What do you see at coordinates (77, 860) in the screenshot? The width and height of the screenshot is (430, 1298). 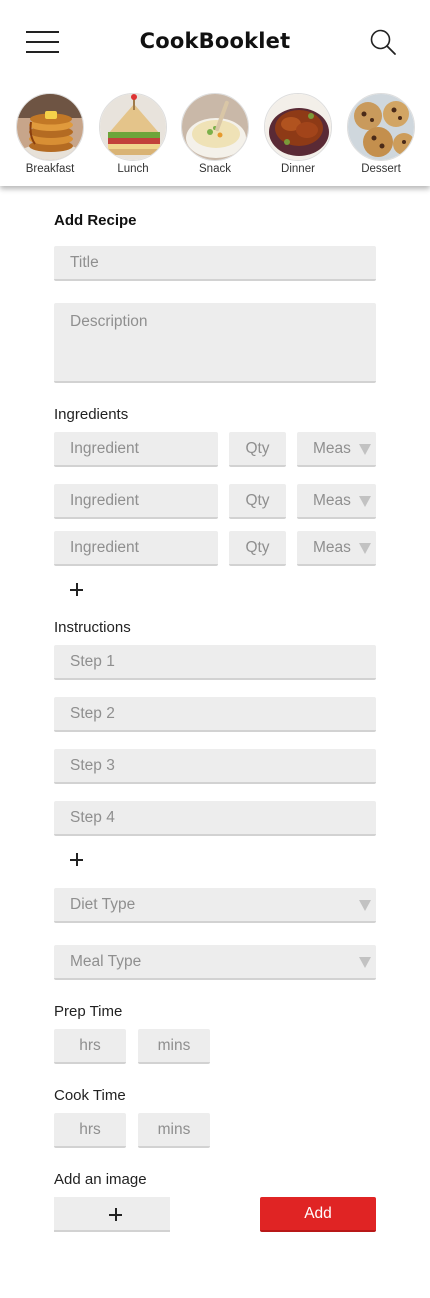 I see `add-step-plus-icon` at bounding box center [77, 860].